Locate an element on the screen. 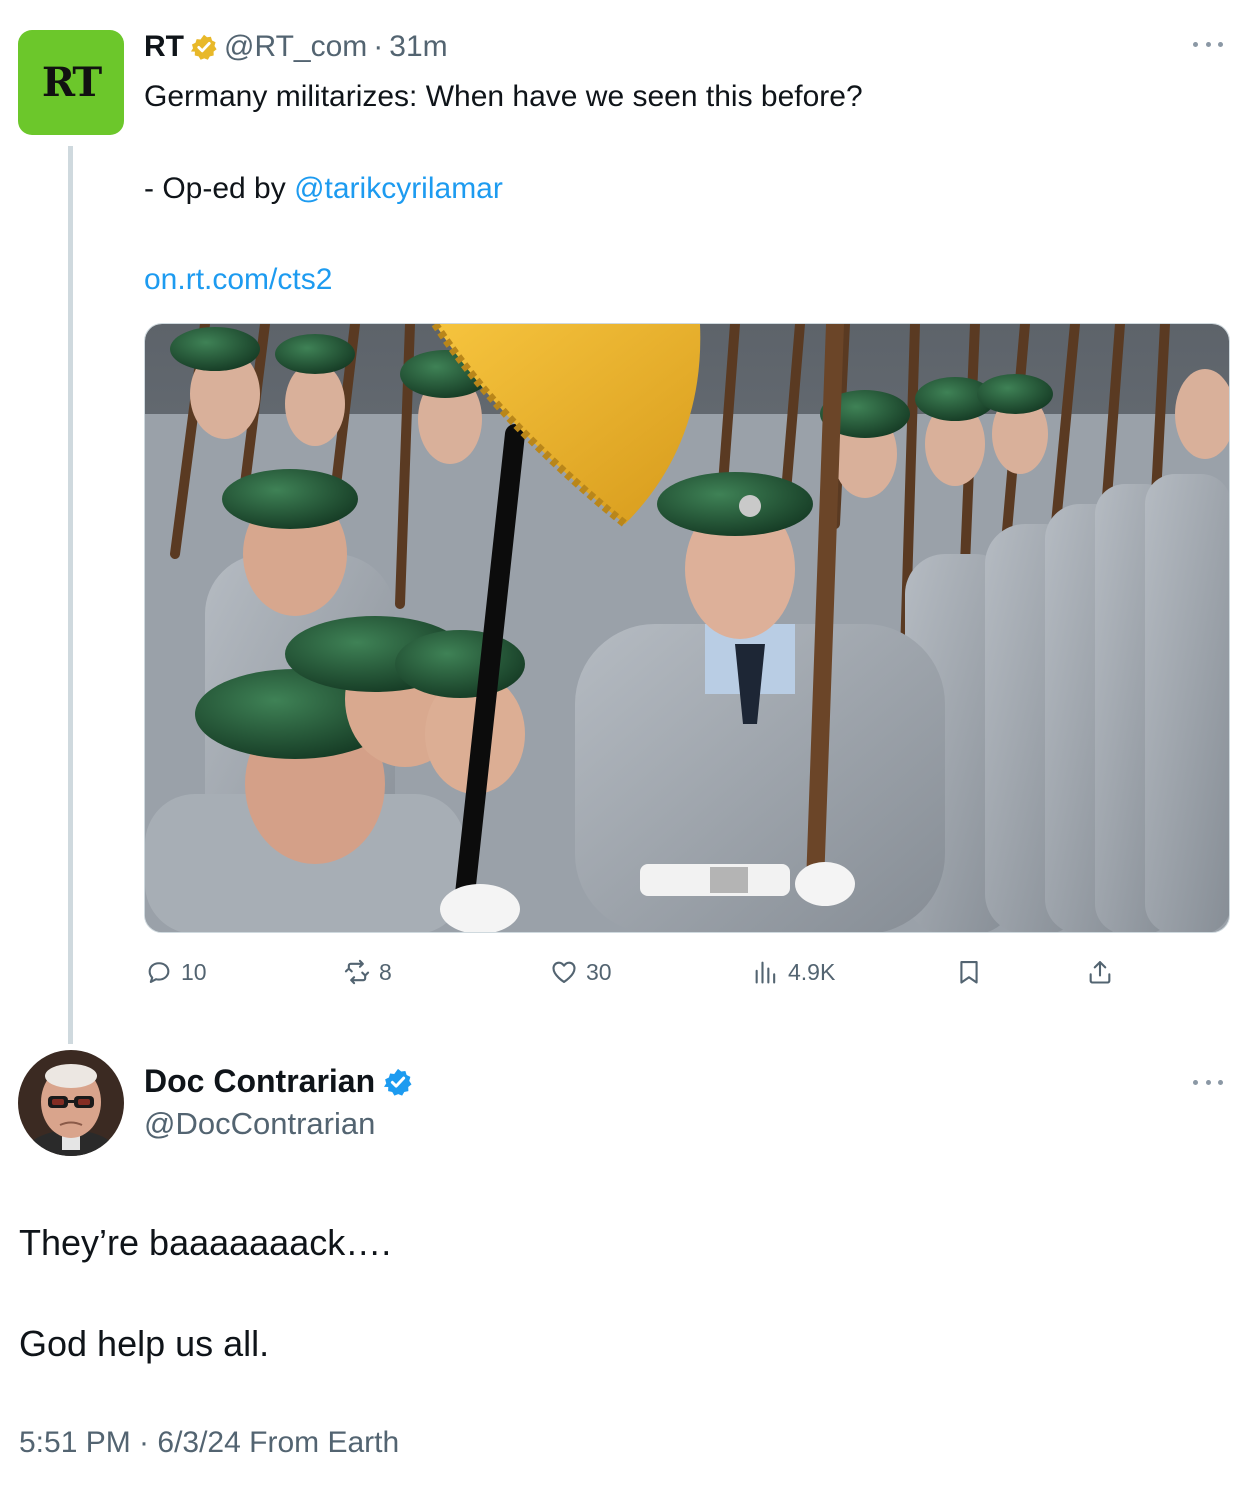 The height and width of the screenshot is (1490, 1249). reply-text-line-1: They’re baaaaaaack…. is located at coordinates (205, 1242).